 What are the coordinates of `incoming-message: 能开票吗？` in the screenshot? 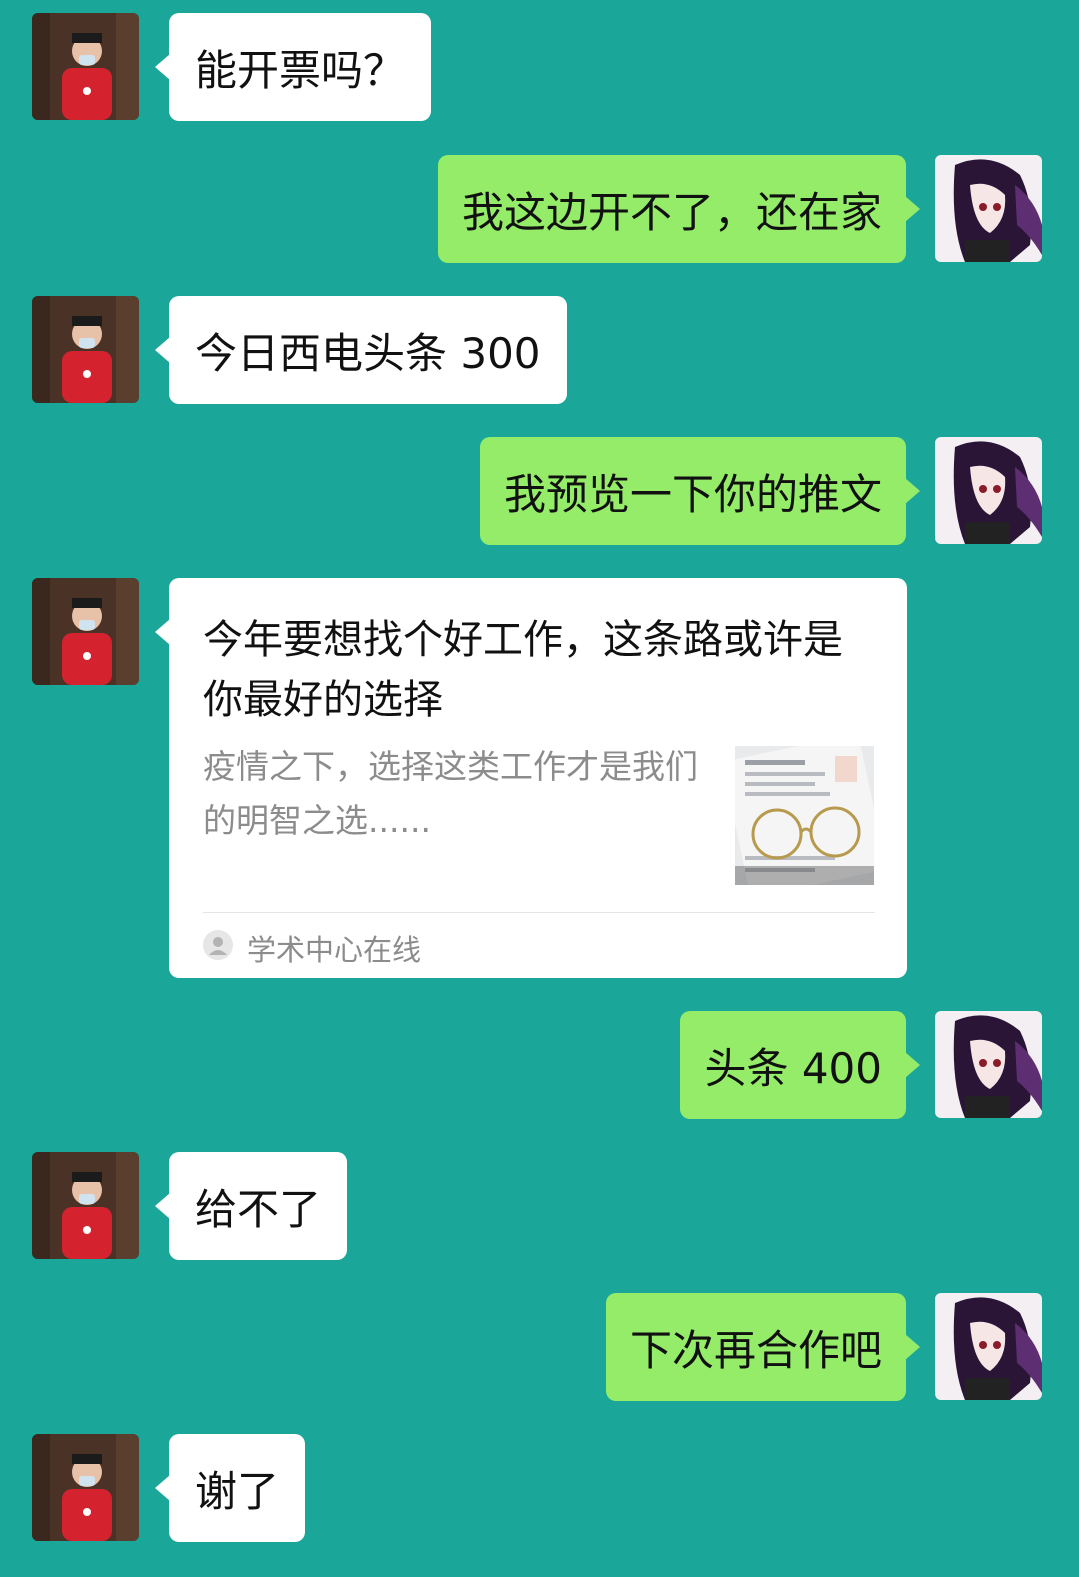 It's located at (293, 67).